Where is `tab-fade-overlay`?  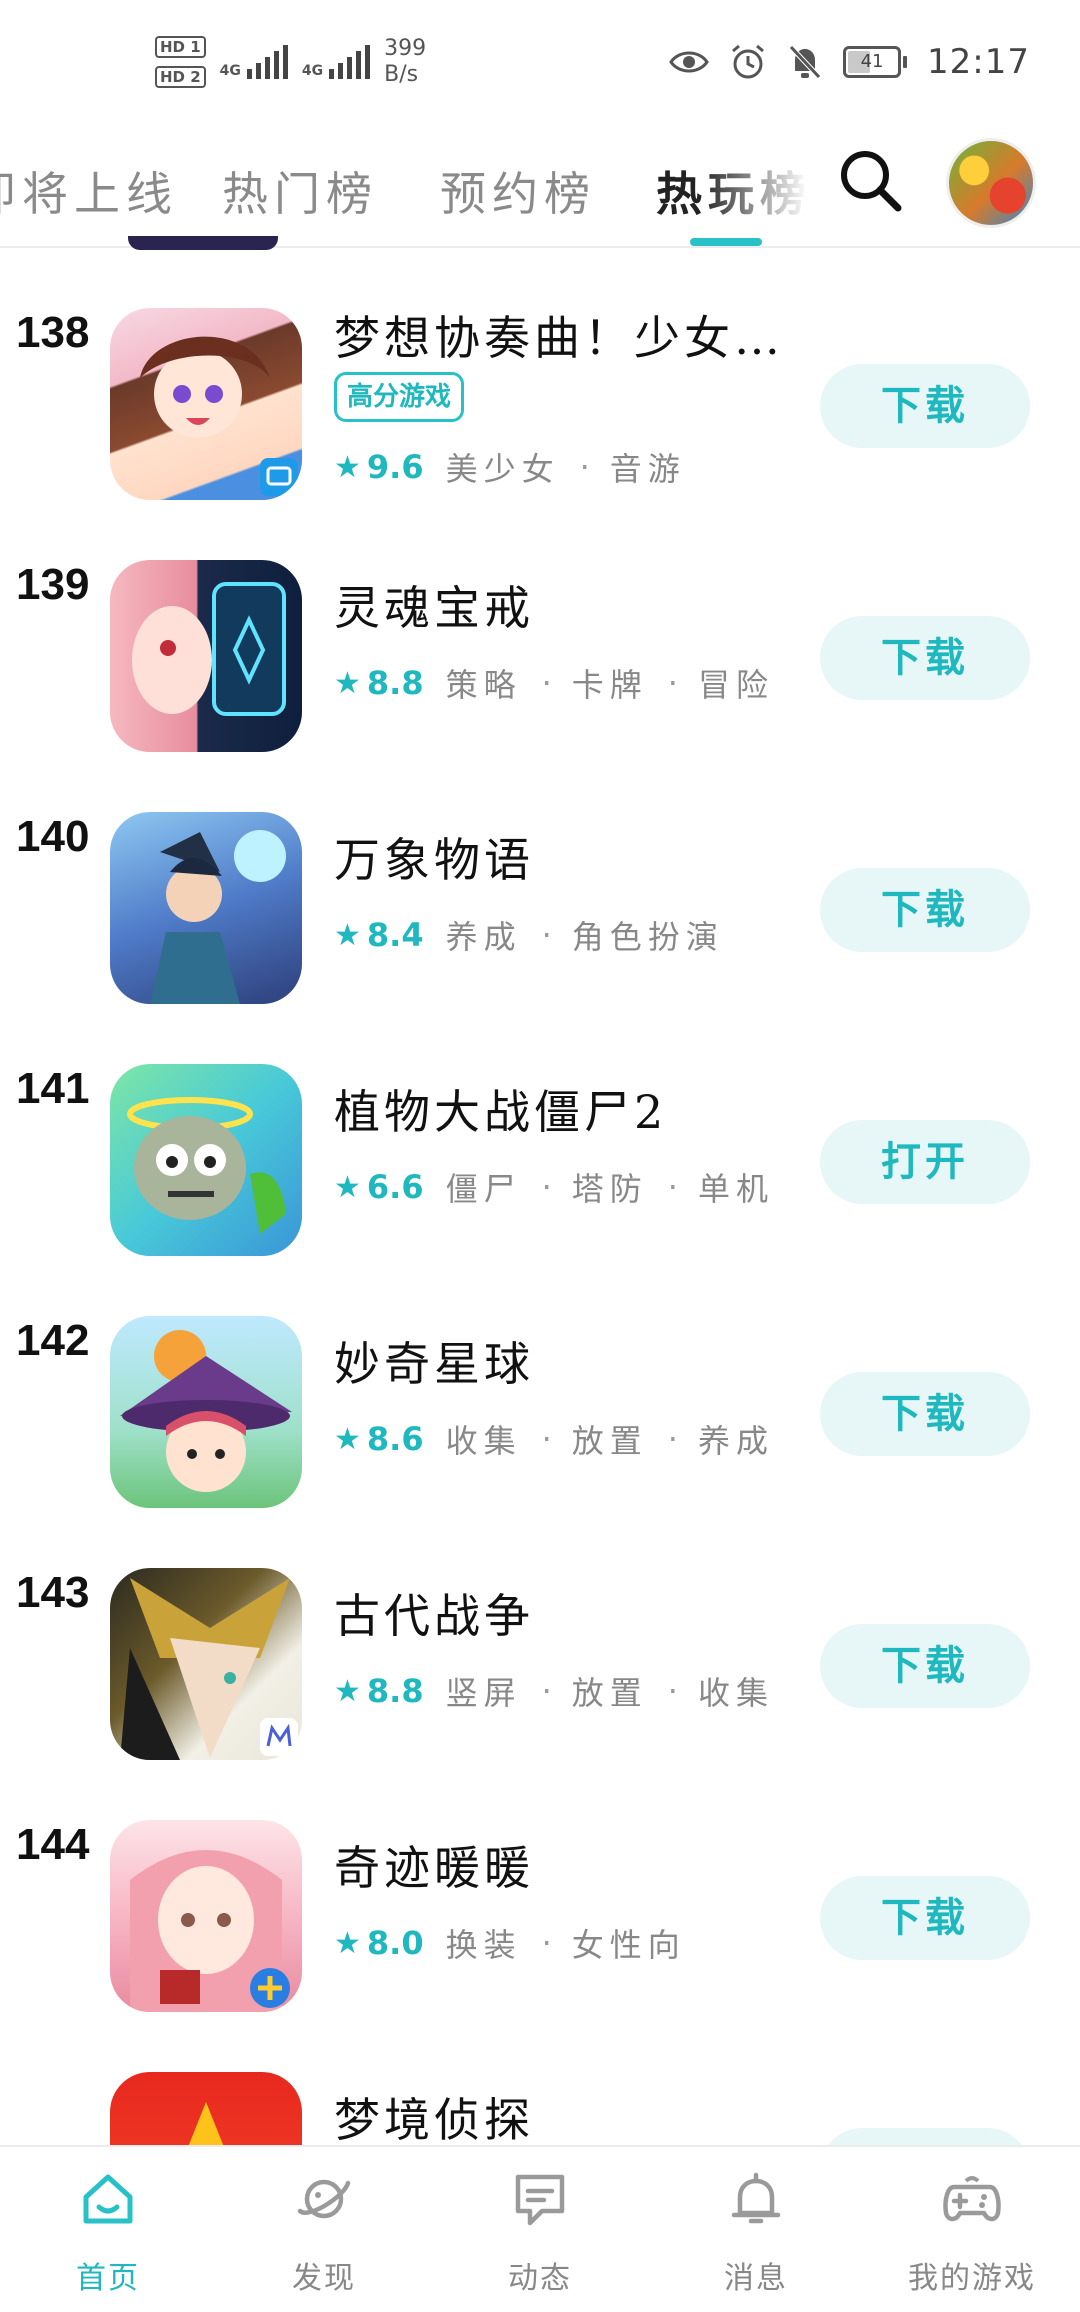 tab-fade-overlay is located at coordinates (760, 180).